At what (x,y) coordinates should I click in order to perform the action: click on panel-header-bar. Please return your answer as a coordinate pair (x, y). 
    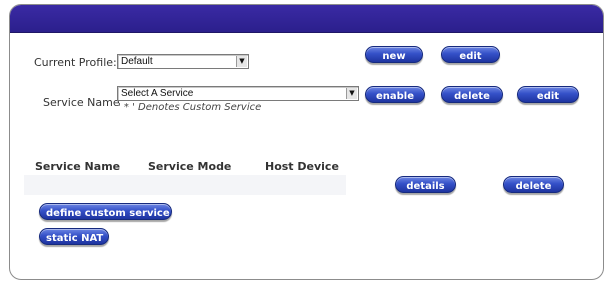
    Looking at the image, I should click on (306, 19).